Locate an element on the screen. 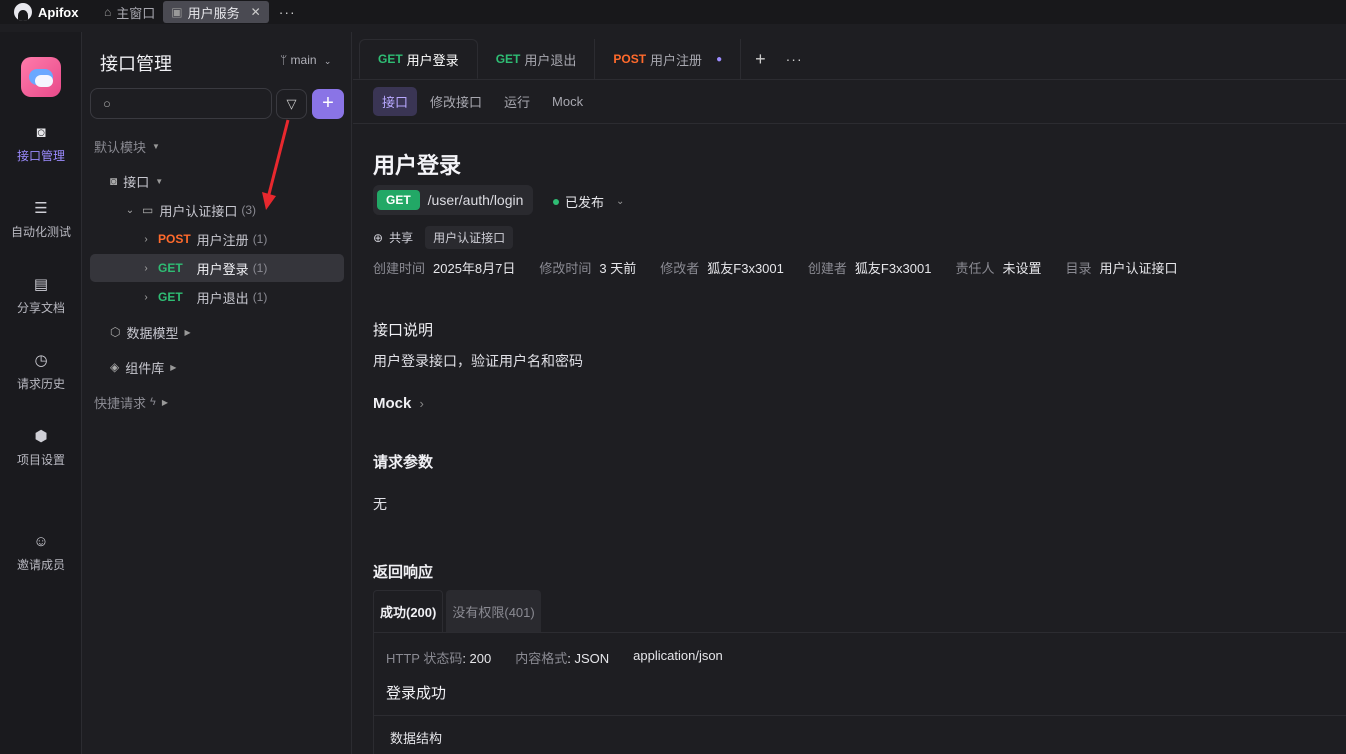 The width and height of the screenshot is (1346, 754). subtab-edit: 修改接口 is located at coordinates (456, 101).